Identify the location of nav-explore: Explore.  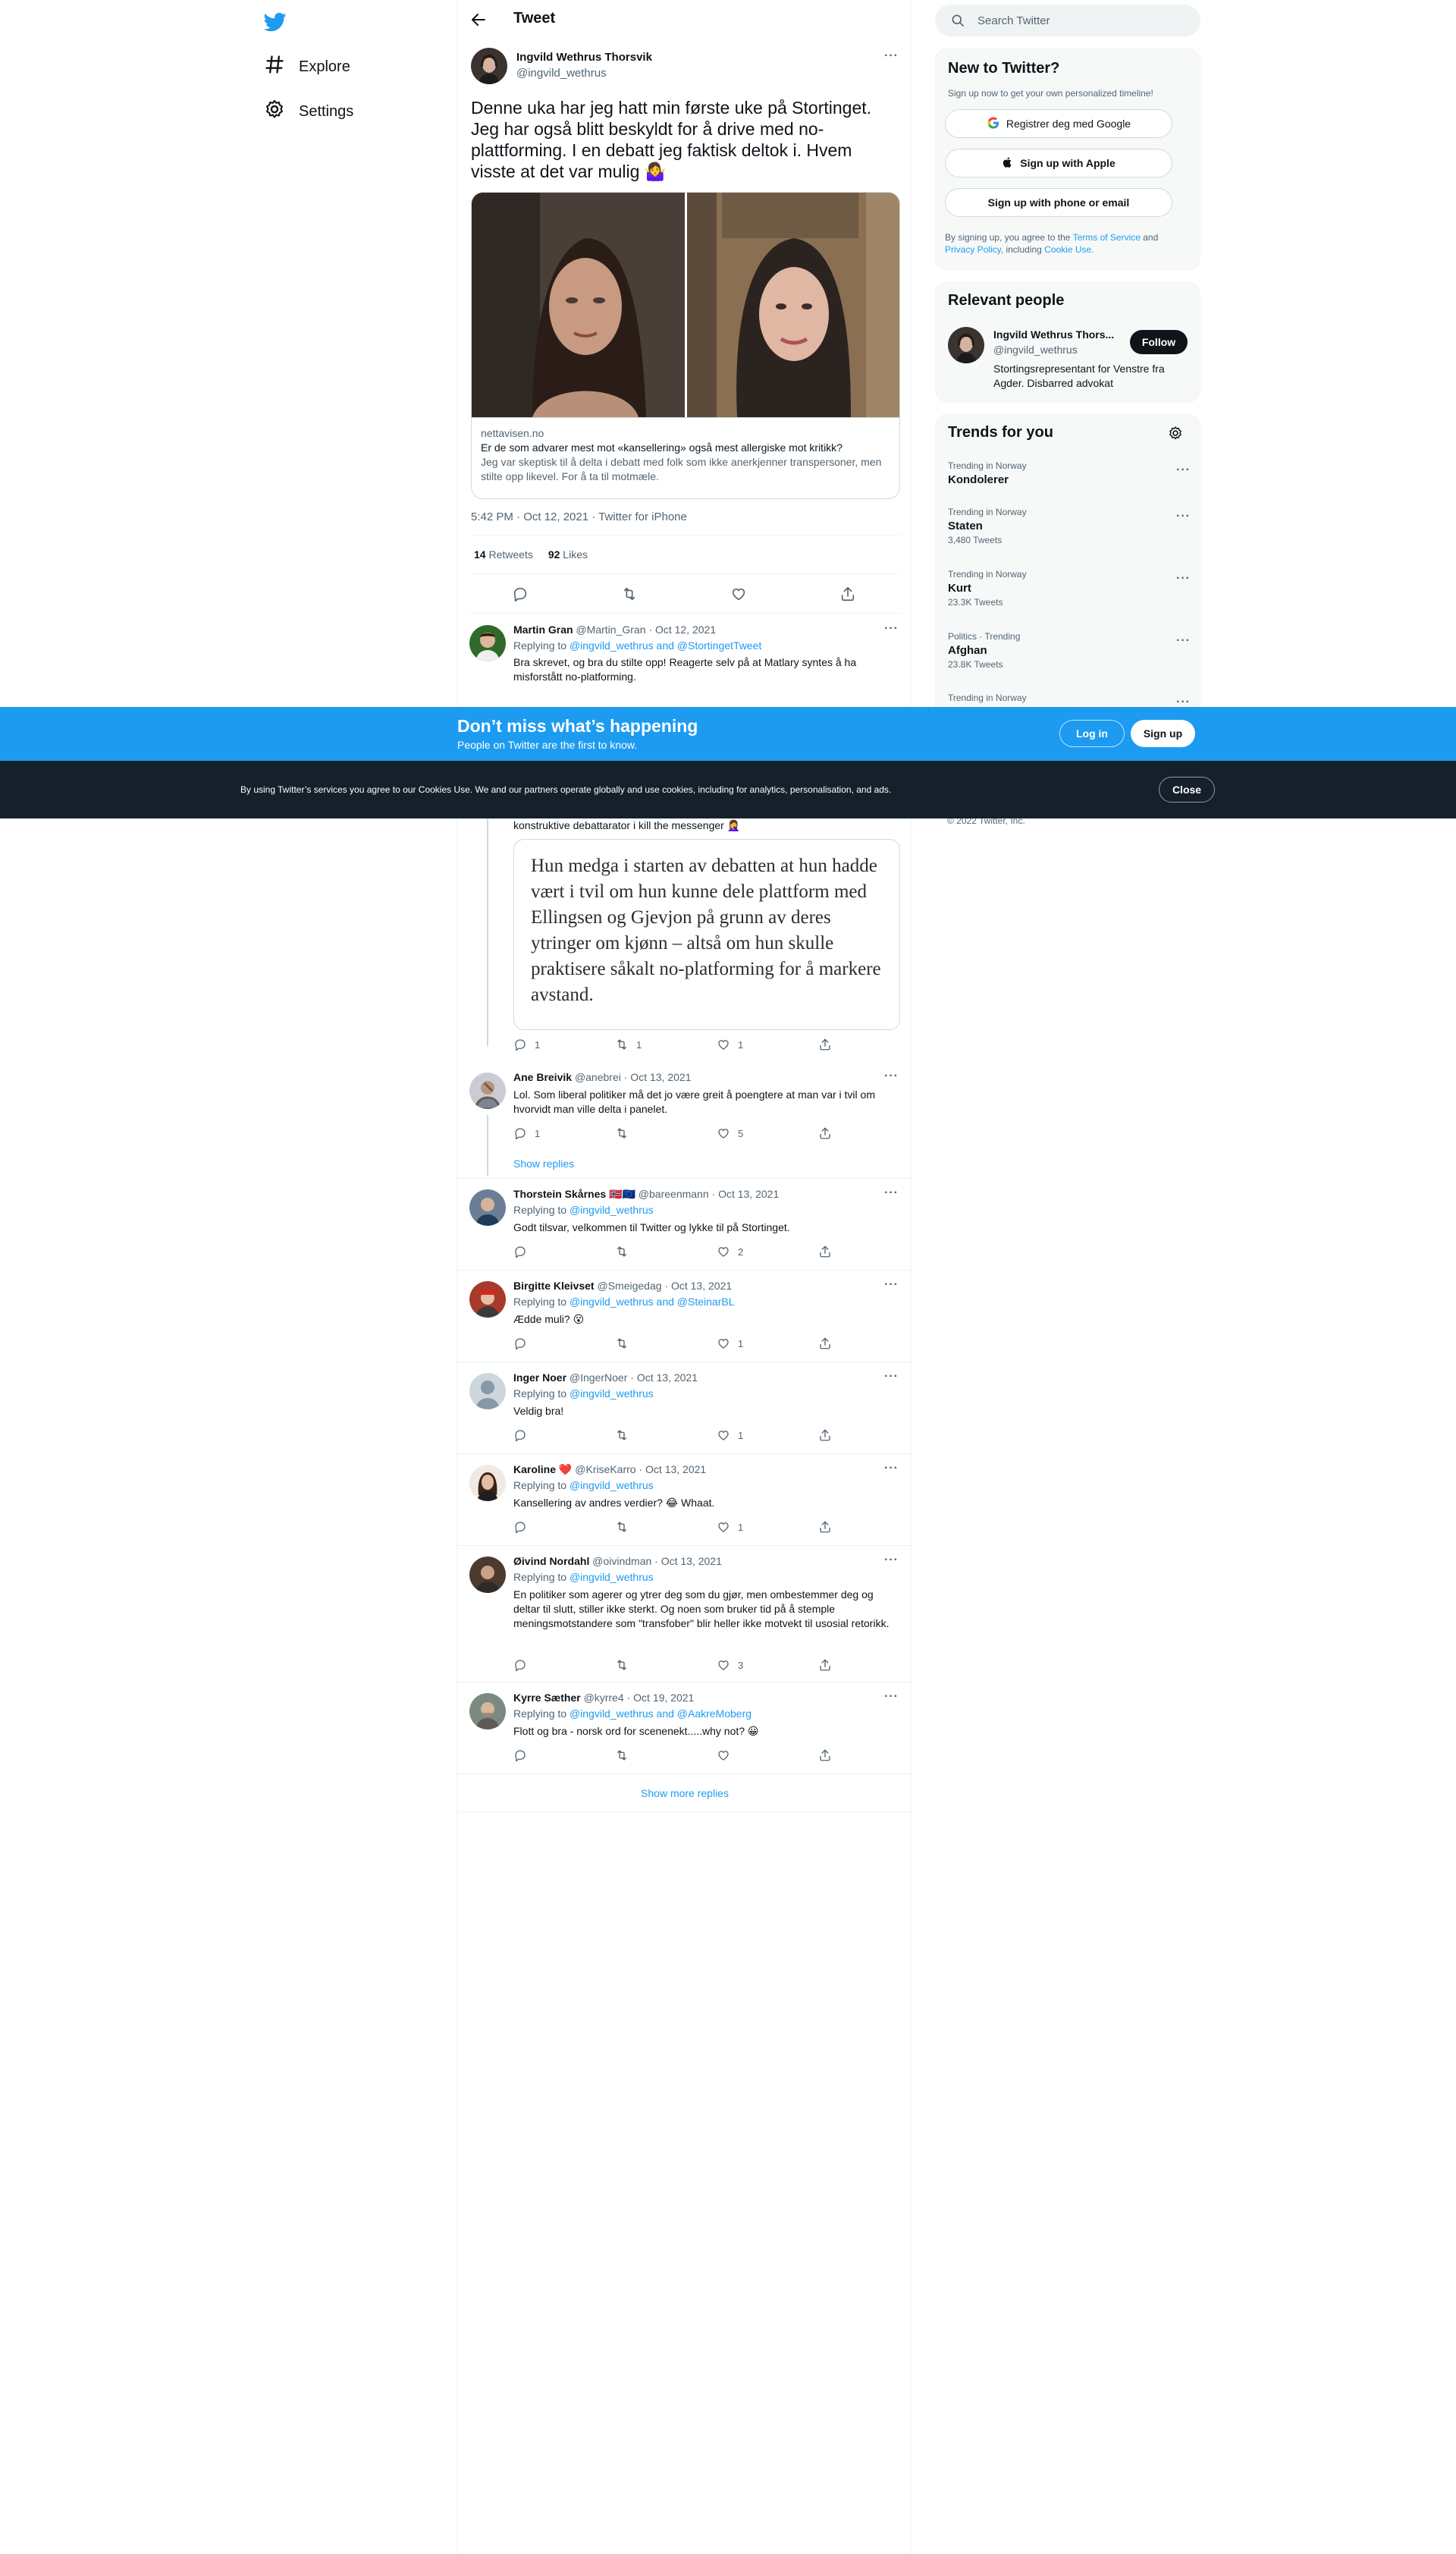
(307, 67).